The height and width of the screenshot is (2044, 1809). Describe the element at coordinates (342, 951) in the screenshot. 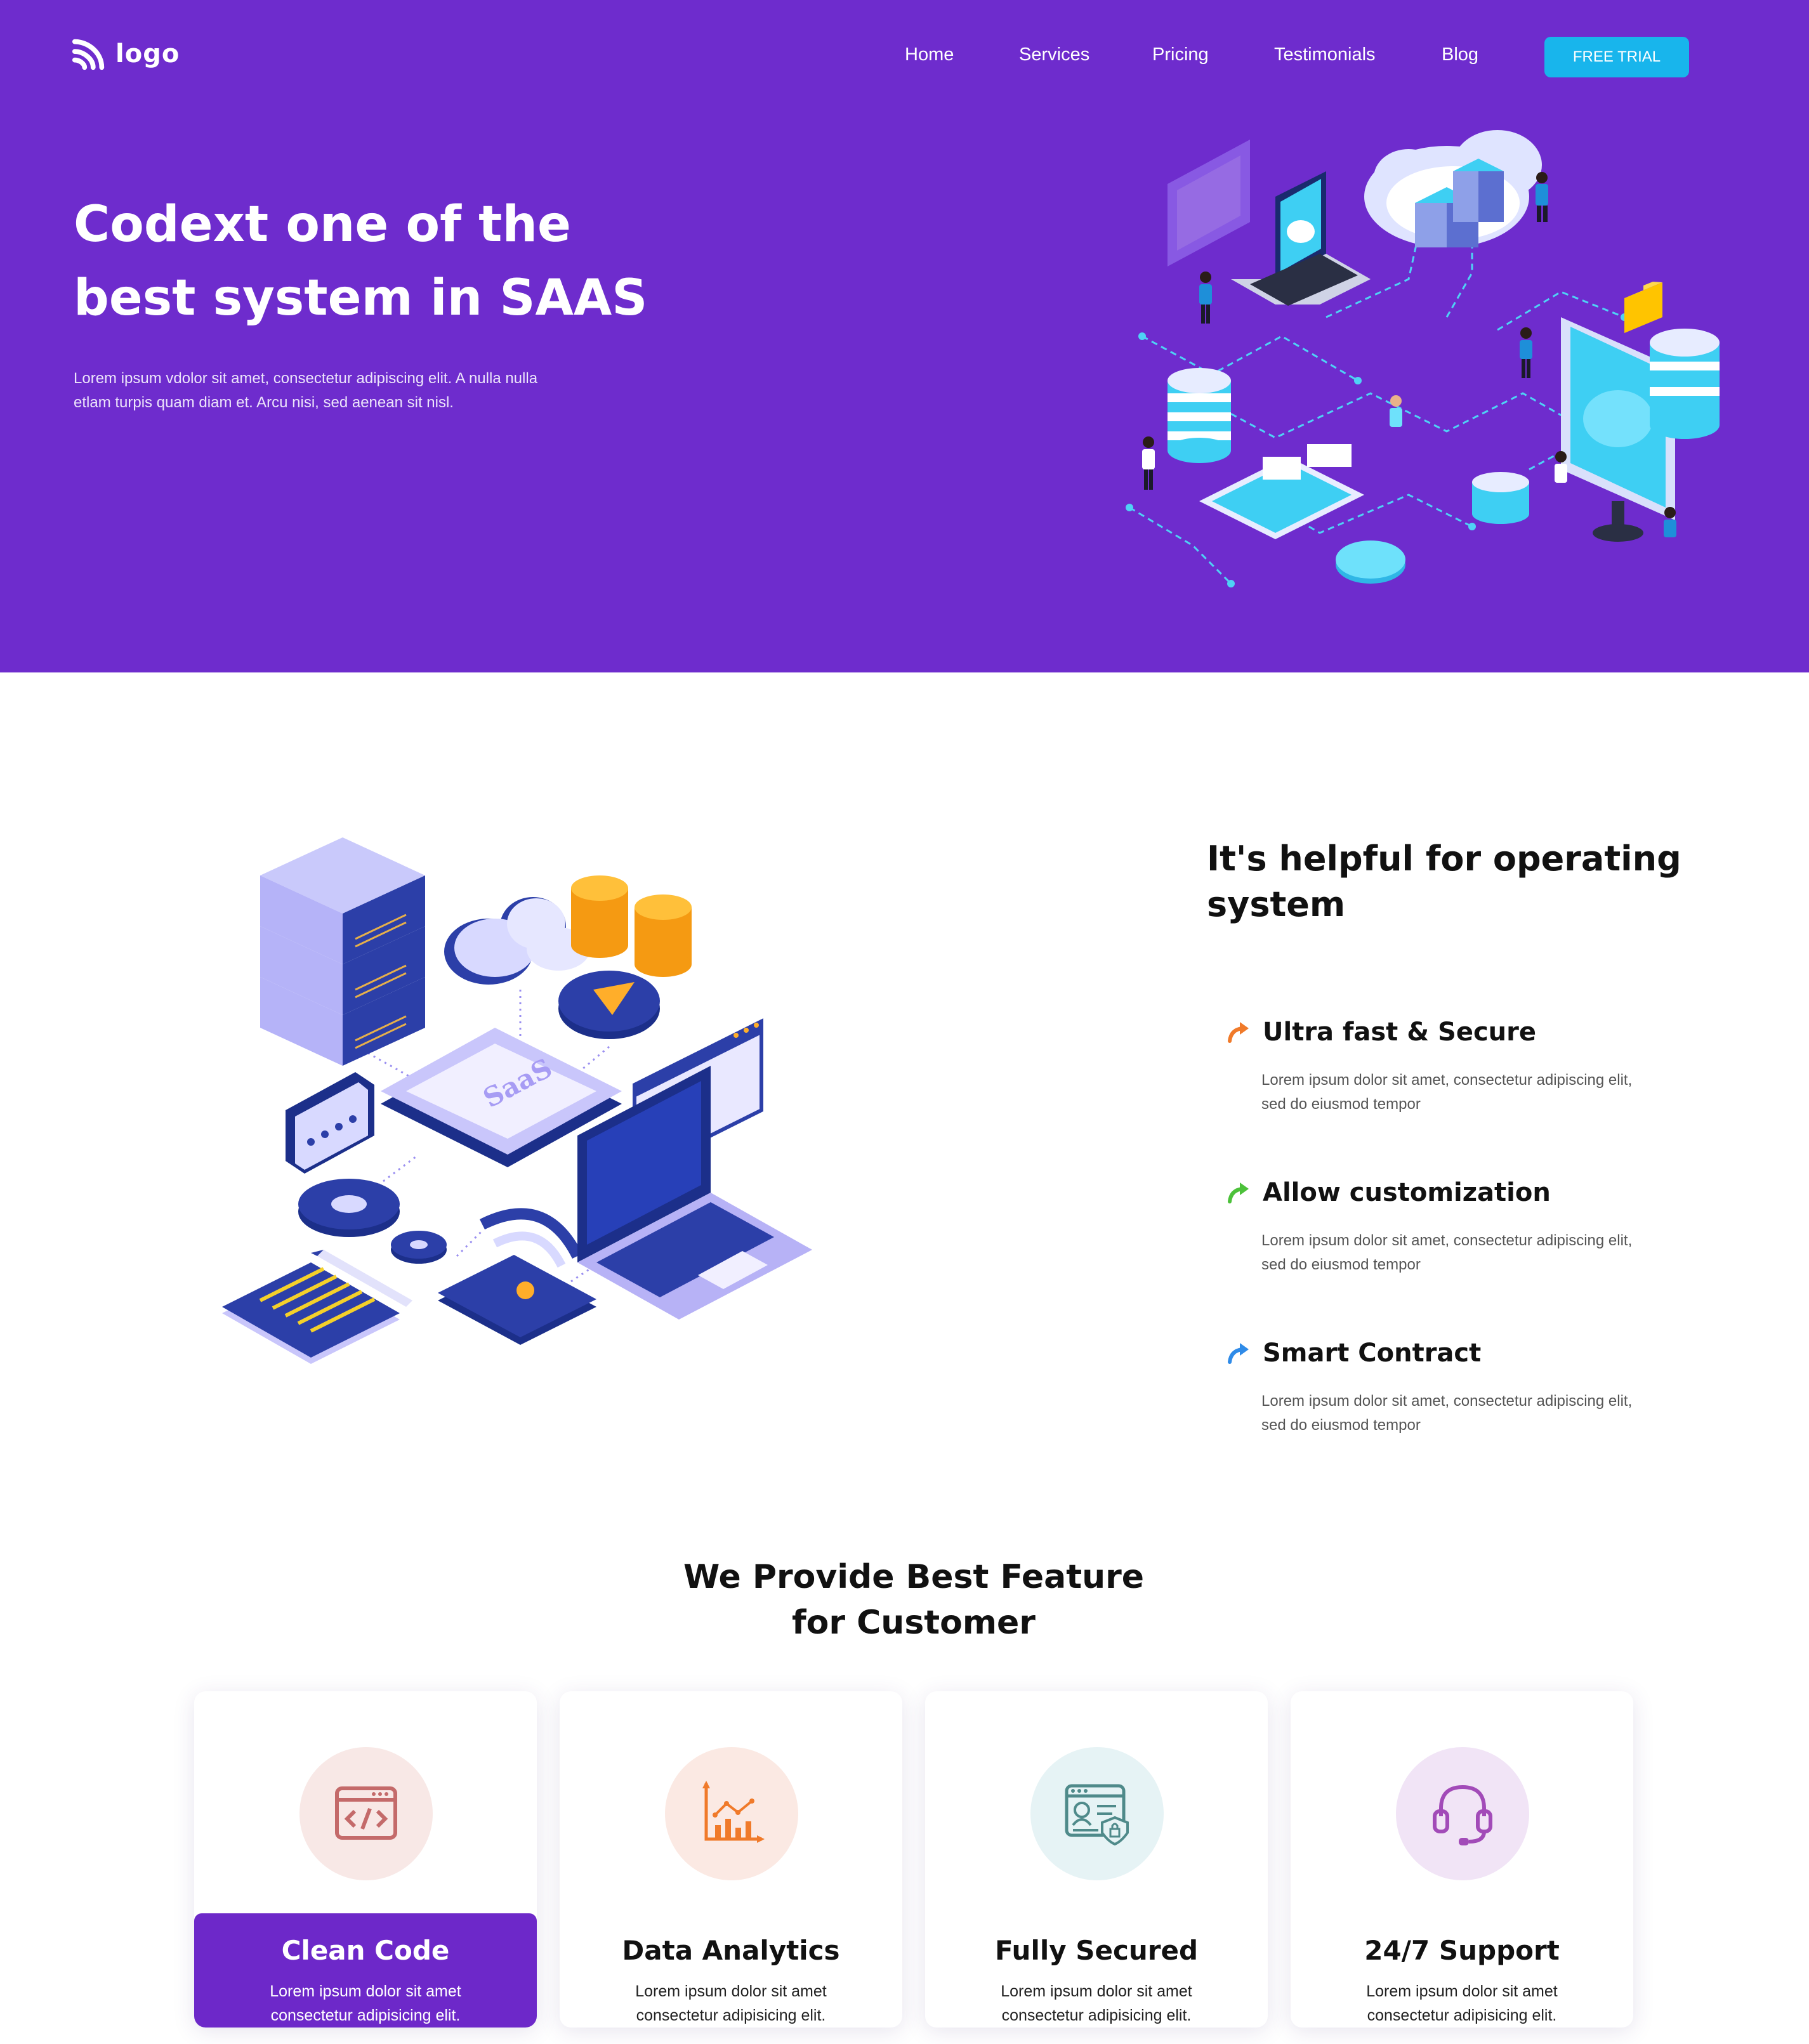

I see `server-stack-illustration` at that location.